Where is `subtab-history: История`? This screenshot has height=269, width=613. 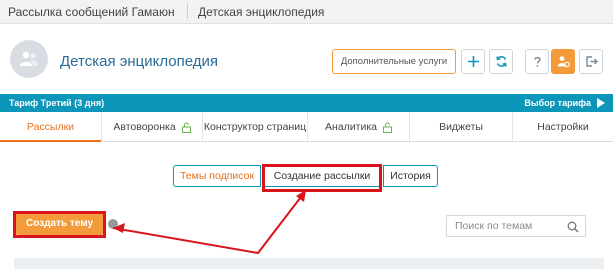
subtab-history: История is located at coordinates (410, 176).